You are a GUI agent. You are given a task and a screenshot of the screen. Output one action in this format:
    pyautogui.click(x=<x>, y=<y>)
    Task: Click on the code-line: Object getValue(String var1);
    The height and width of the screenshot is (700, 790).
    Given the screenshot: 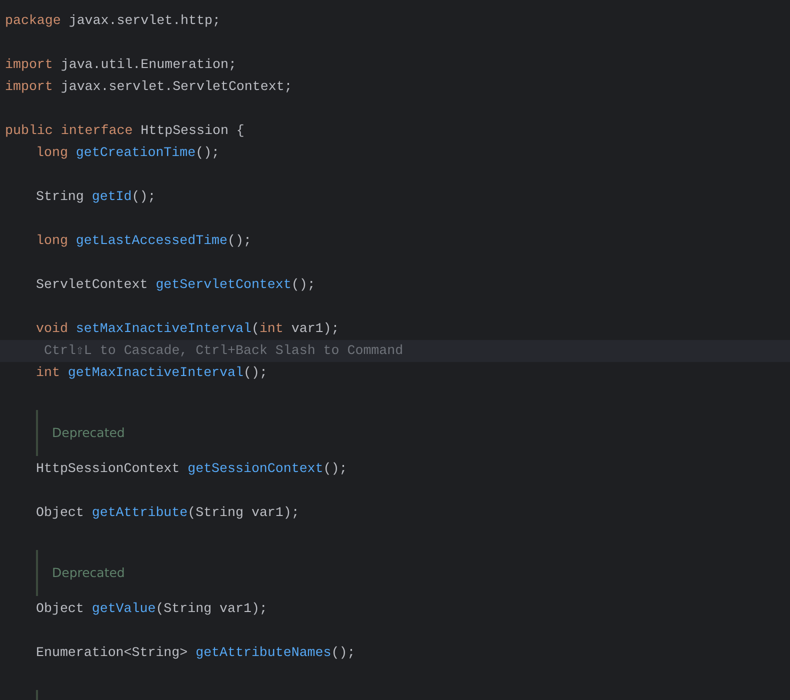 What is the action you would take?
    pyautogui.click(x=152, y=609)
    